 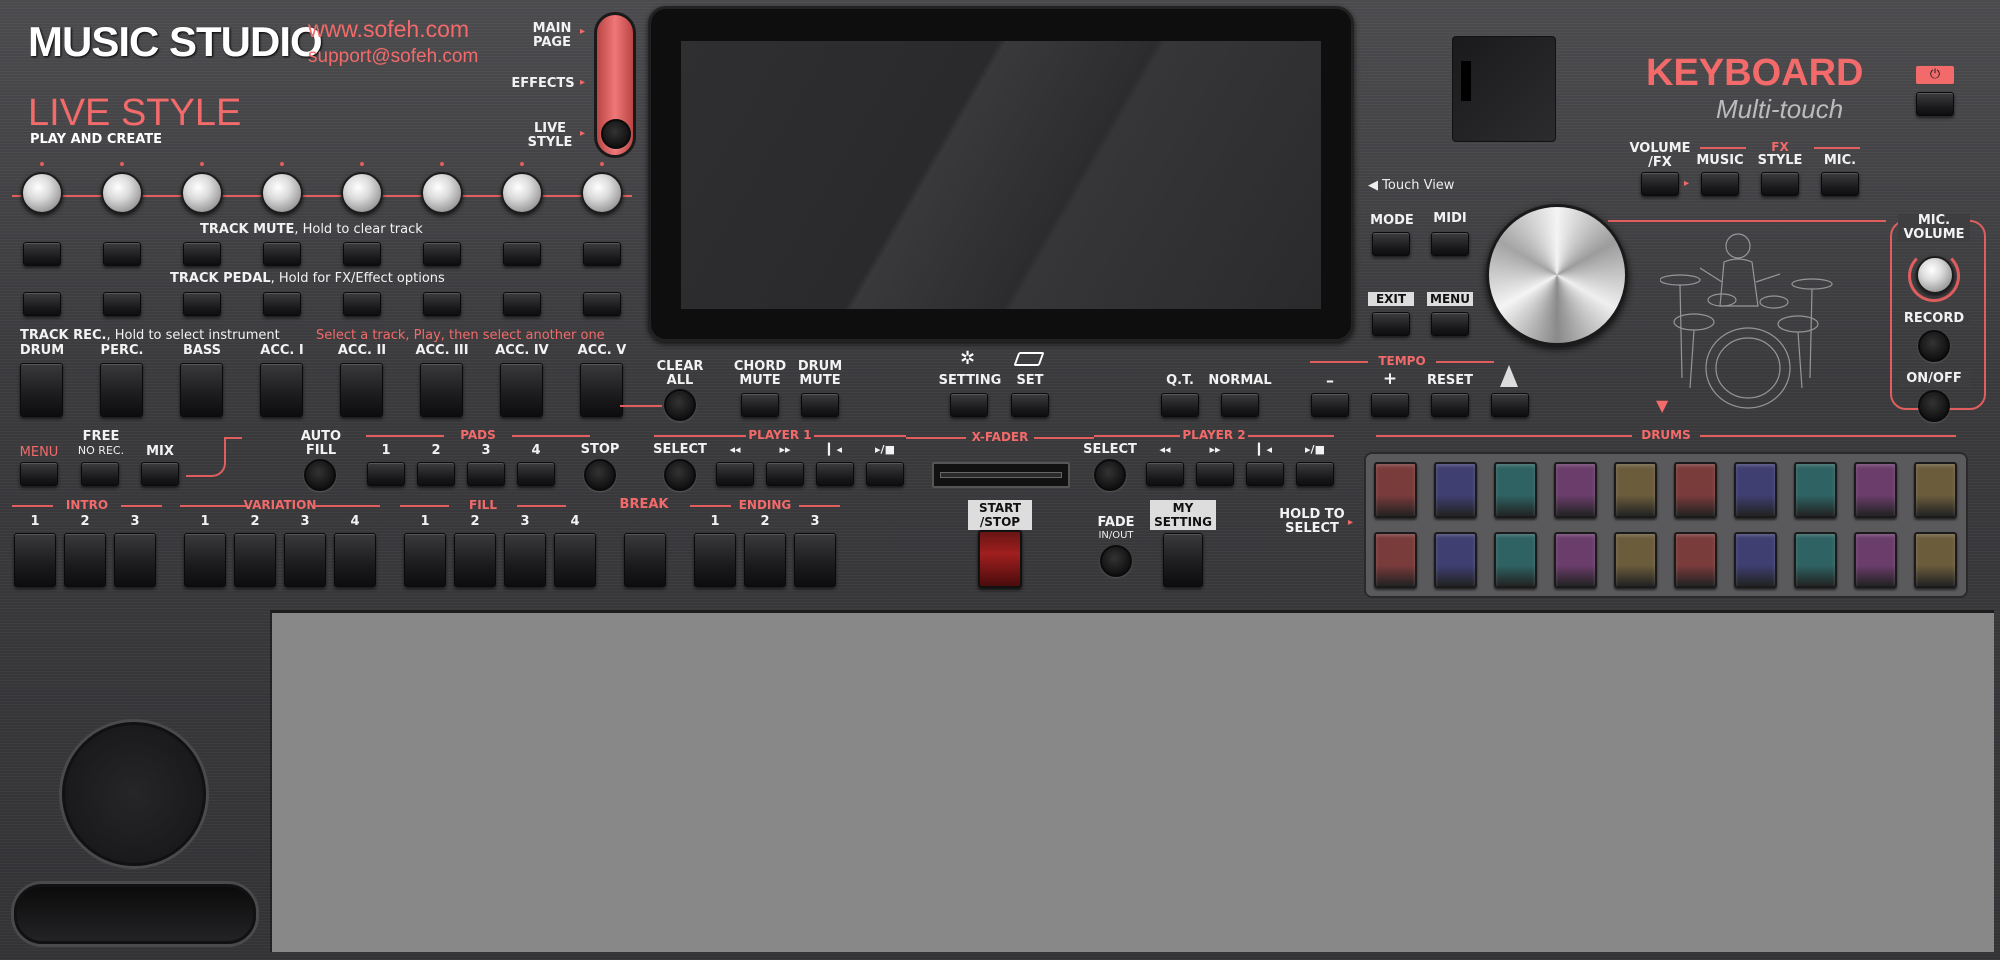 What do you see at coordinates (1450, 324) in the screenshot?
I see `menu-button` at bounding box center [1450, 324].